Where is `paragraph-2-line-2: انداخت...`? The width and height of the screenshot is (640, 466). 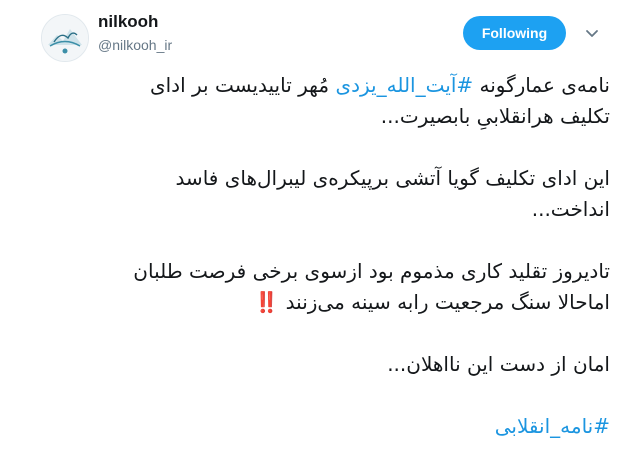
paragraph-2-line-2: انداخت... is located at coordinates (570, 209).